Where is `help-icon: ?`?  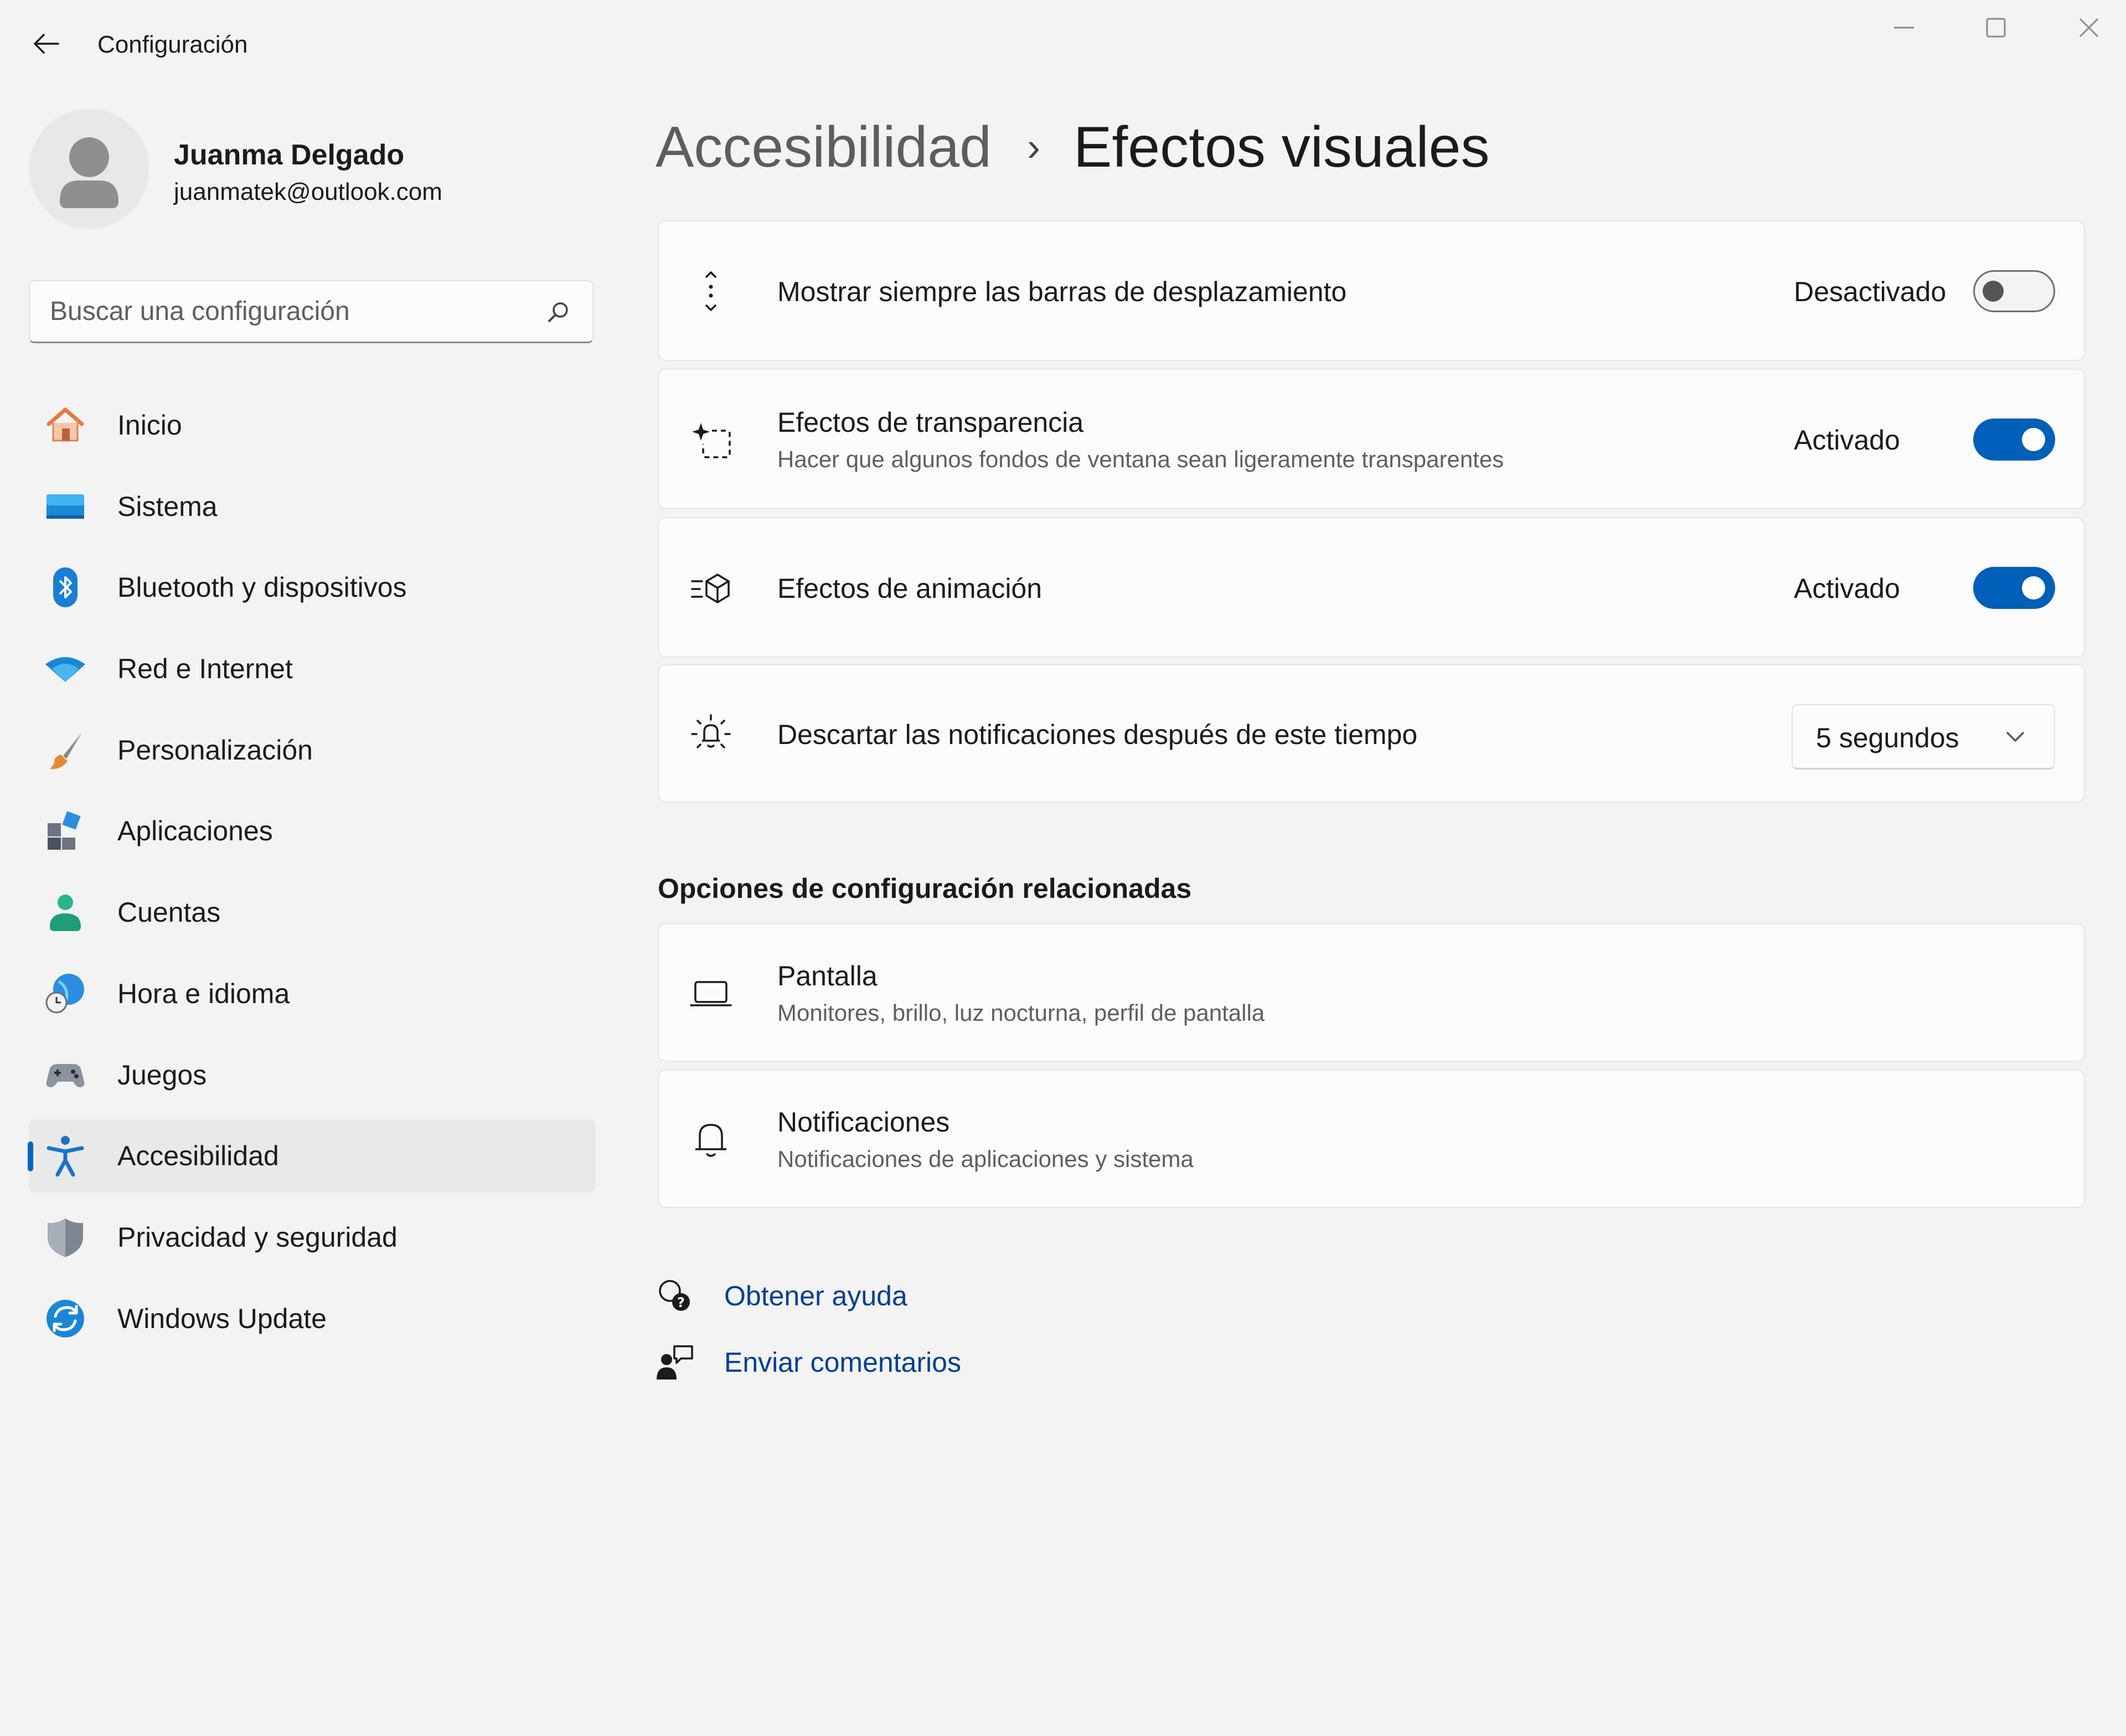
help-icon: ? is located at coordinates (674, 1295).